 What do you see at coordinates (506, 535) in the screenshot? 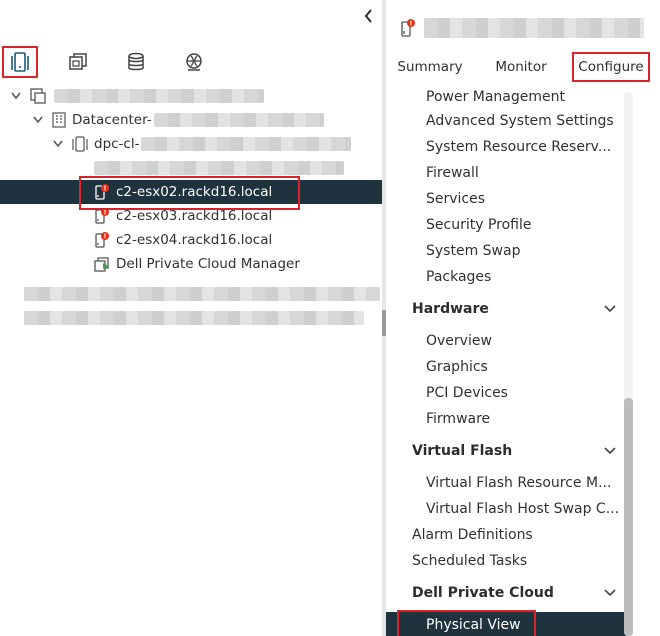
I see `menu-item-alarm-definitions: Alarm Definitions` at bounding box center [506, 535].